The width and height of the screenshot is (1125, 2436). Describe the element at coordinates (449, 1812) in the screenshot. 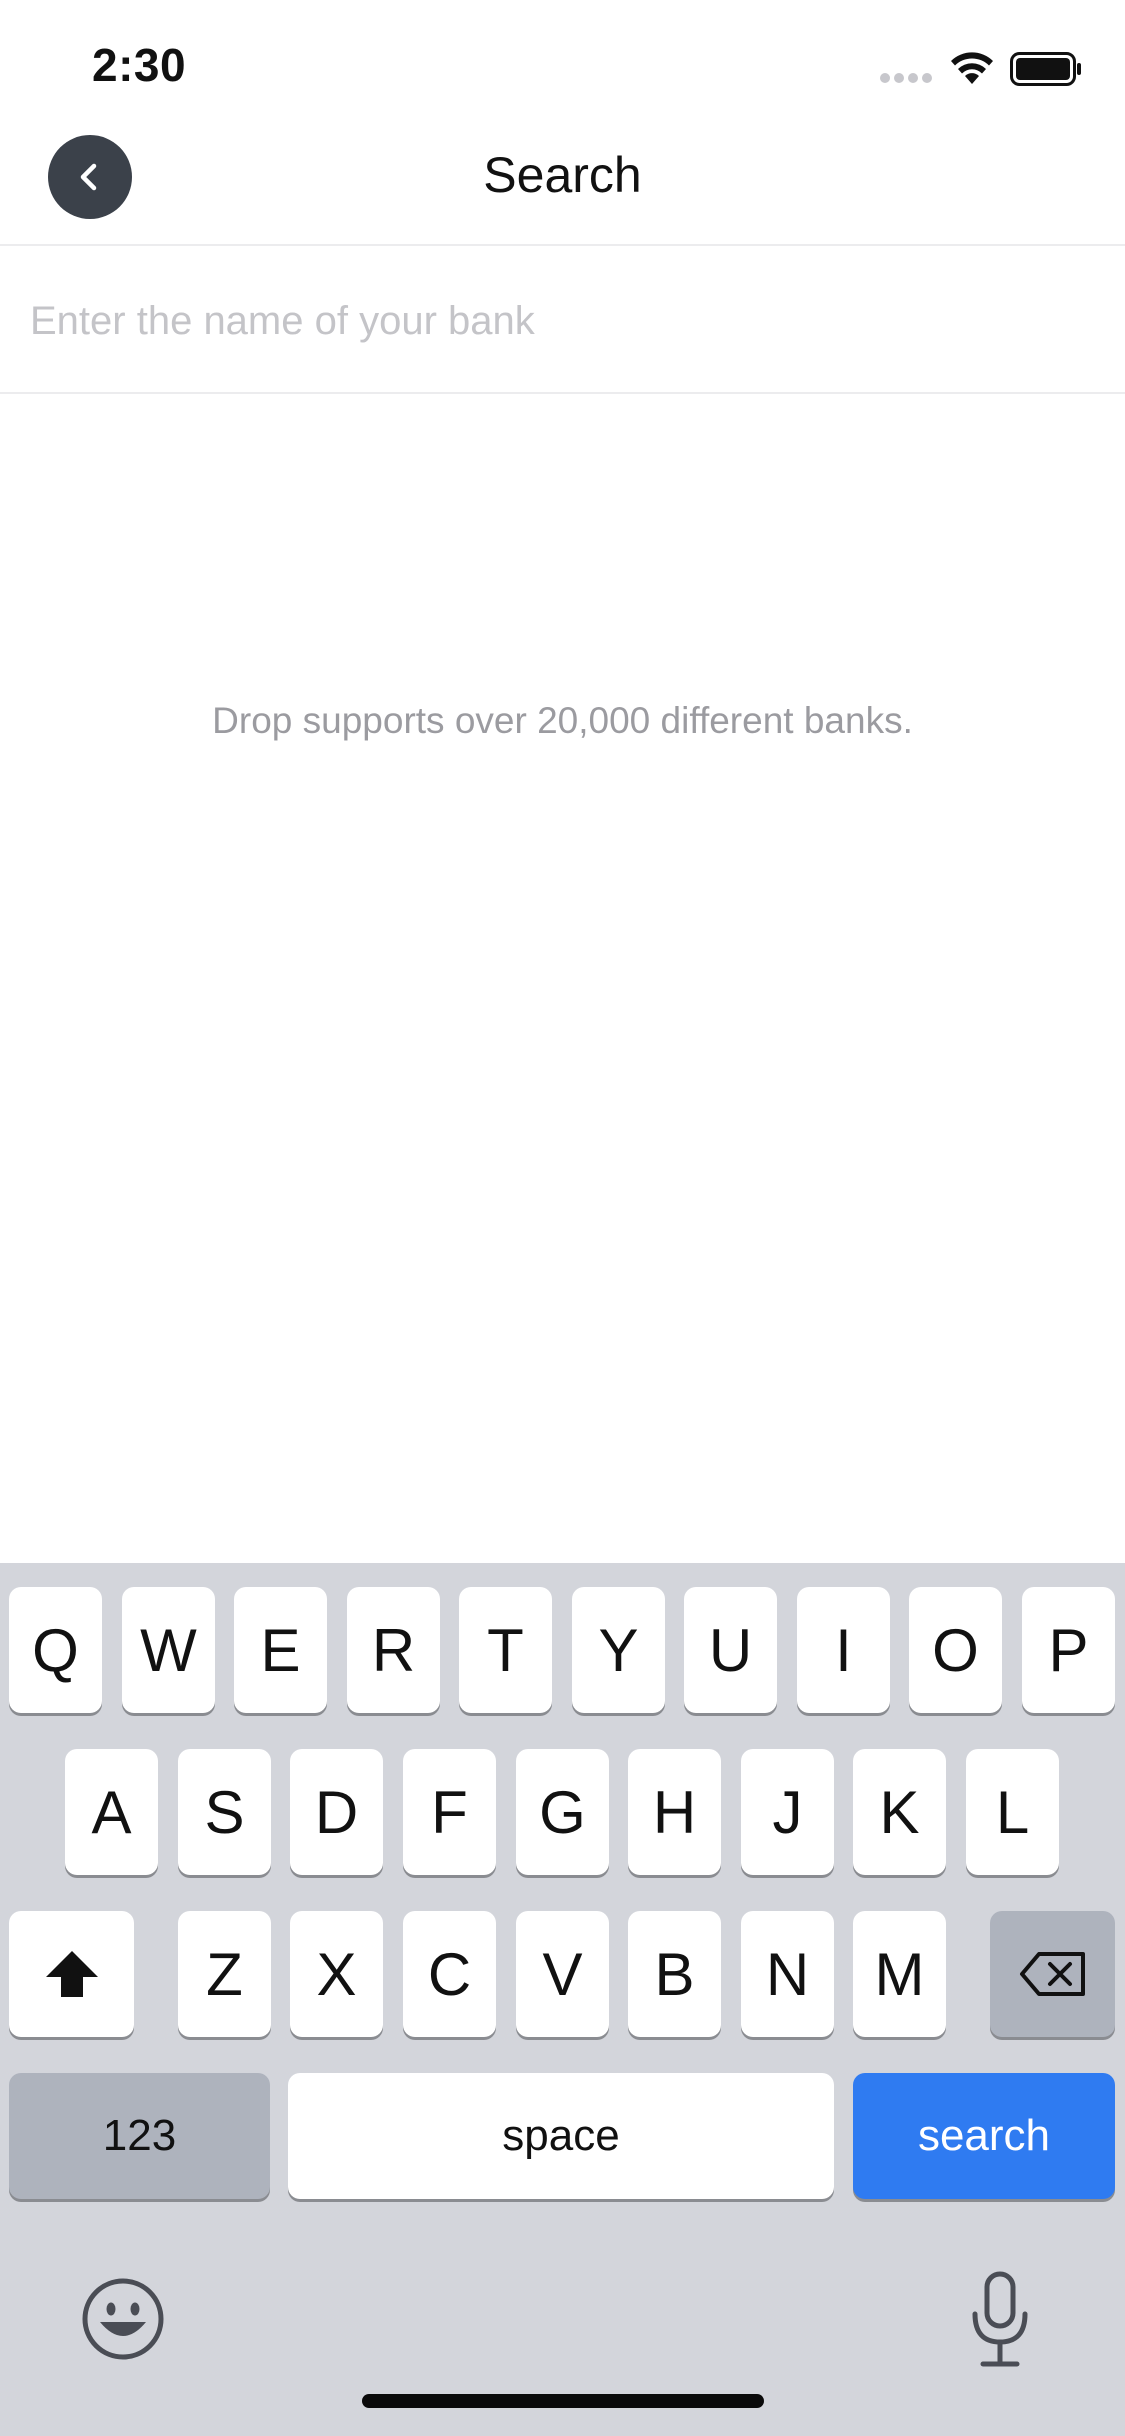

I see `key-f: F` at that location.